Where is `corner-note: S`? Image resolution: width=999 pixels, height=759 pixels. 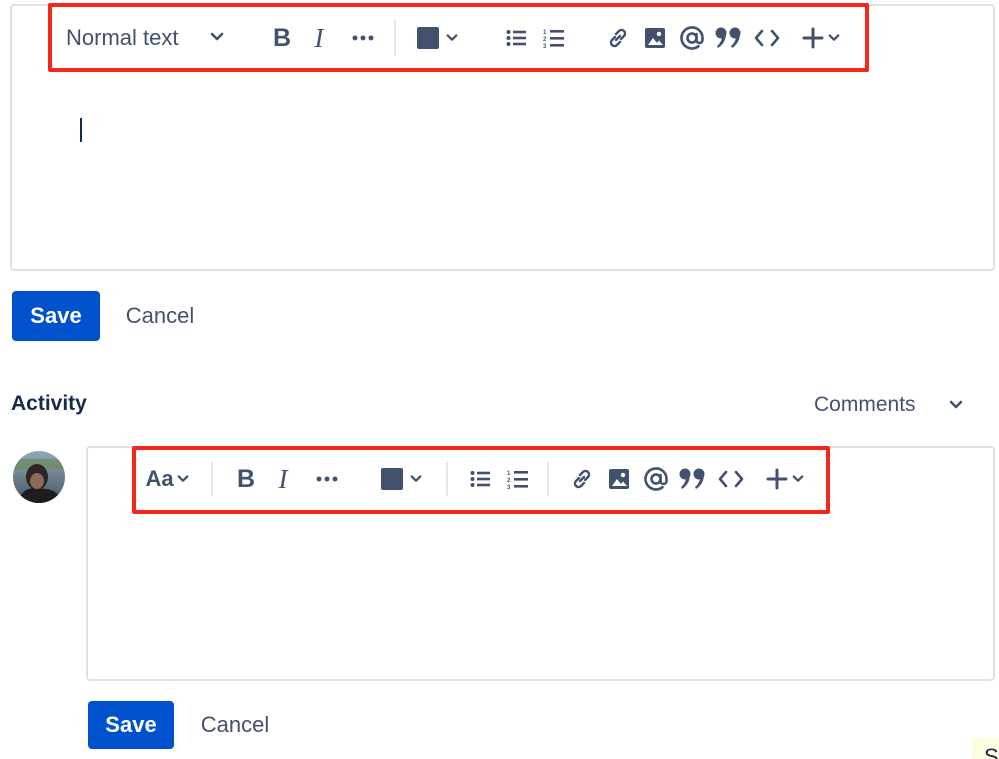 corner-note: S is located at coordinates (985, 748).